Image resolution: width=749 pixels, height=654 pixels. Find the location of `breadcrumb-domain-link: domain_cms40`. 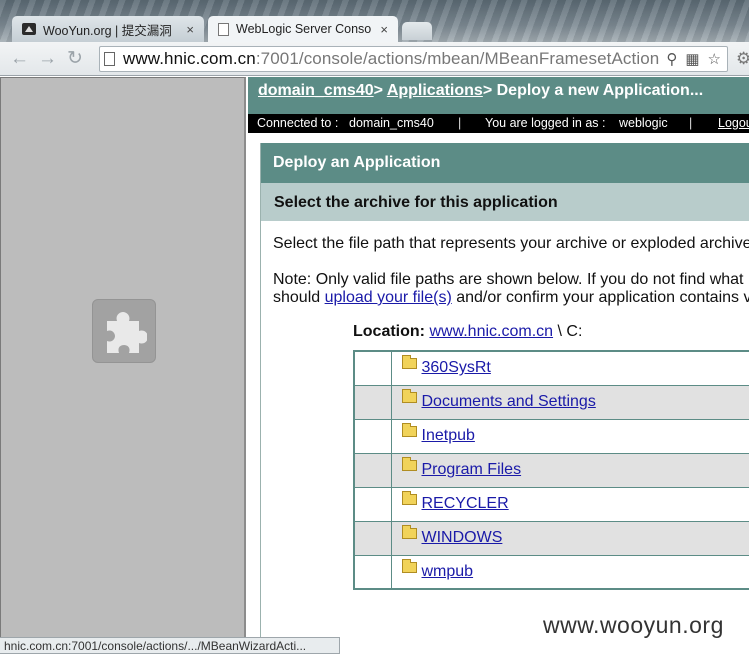

breadcrumb-domain-link: domain_cms40 is located at coordinates (316, 90).